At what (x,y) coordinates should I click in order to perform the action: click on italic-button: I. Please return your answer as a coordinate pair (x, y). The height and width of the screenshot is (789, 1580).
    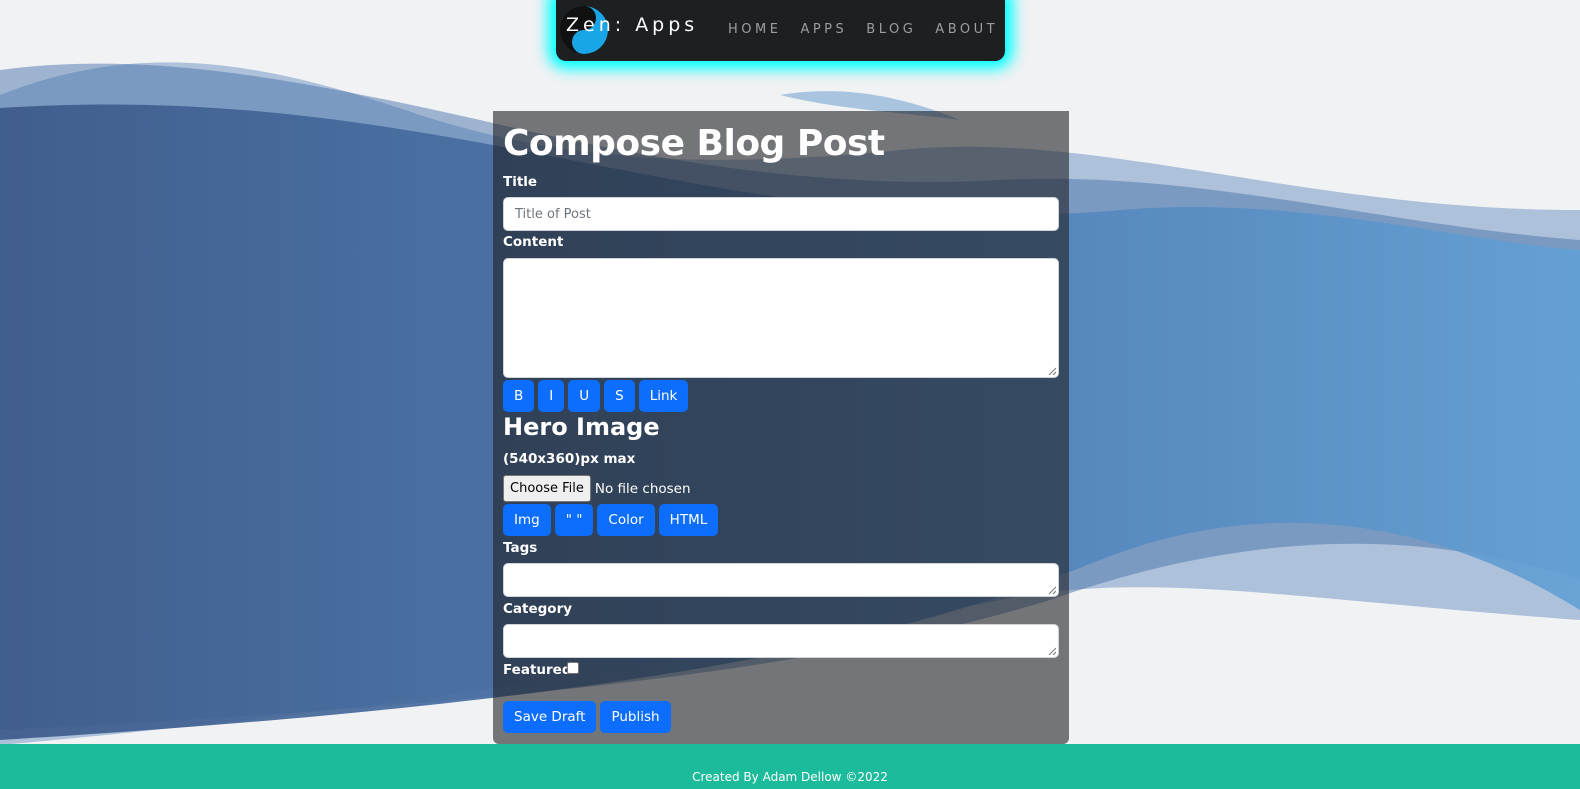
    Looking at the image, I should click on (551, 396).